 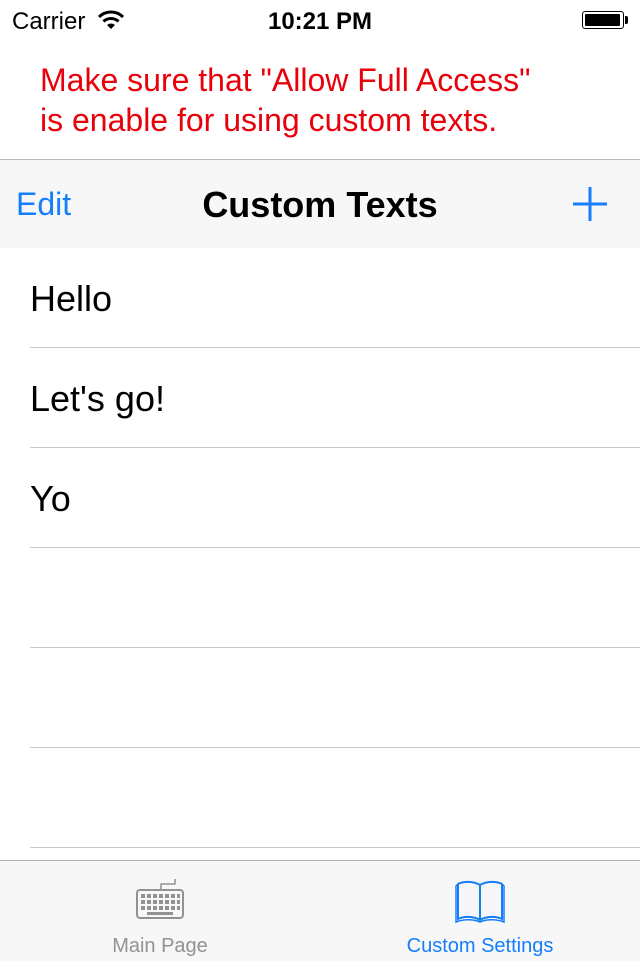 I want to click on page-title: Custom Texts, so click(x=320, y=204).